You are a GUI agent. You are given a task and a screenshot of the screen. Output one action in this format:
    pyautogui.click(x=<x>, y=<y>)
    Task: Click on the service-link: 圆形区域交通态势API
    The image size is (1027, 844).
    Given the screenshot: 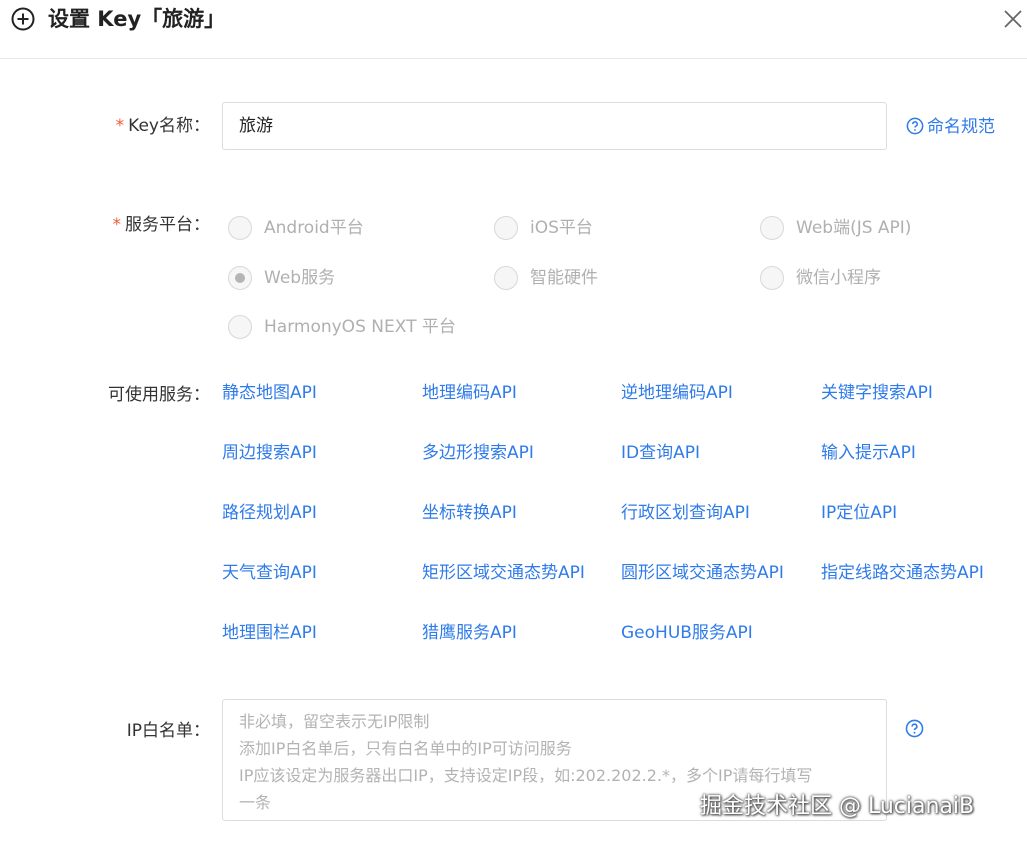 What is the action you would take?
    pyautogui.click(x=702, y=573)
    